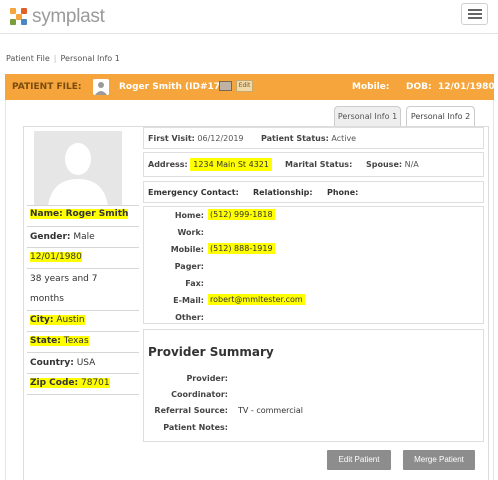 The height and width of the screenshot is (480, 498). I want to click on breadcrumb-patient-file: Patient File, so click(28, 58).